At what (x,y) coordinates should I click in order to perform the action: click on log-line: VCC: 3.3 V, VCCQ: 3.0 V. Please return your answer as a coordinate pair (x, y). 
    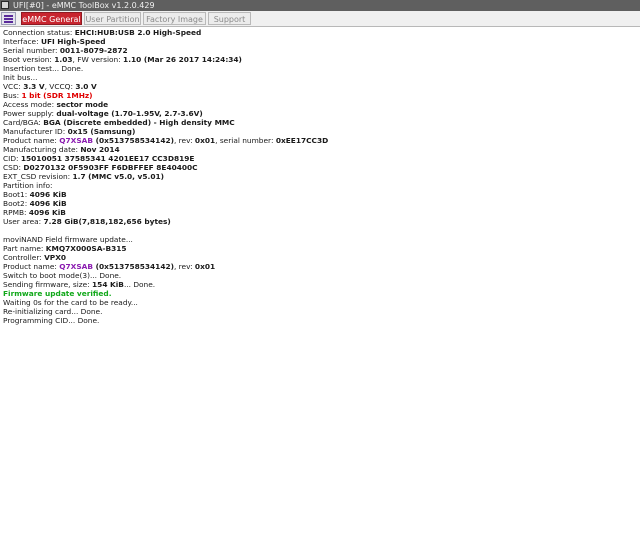
    Looking at the image, I should click on (50, 86).